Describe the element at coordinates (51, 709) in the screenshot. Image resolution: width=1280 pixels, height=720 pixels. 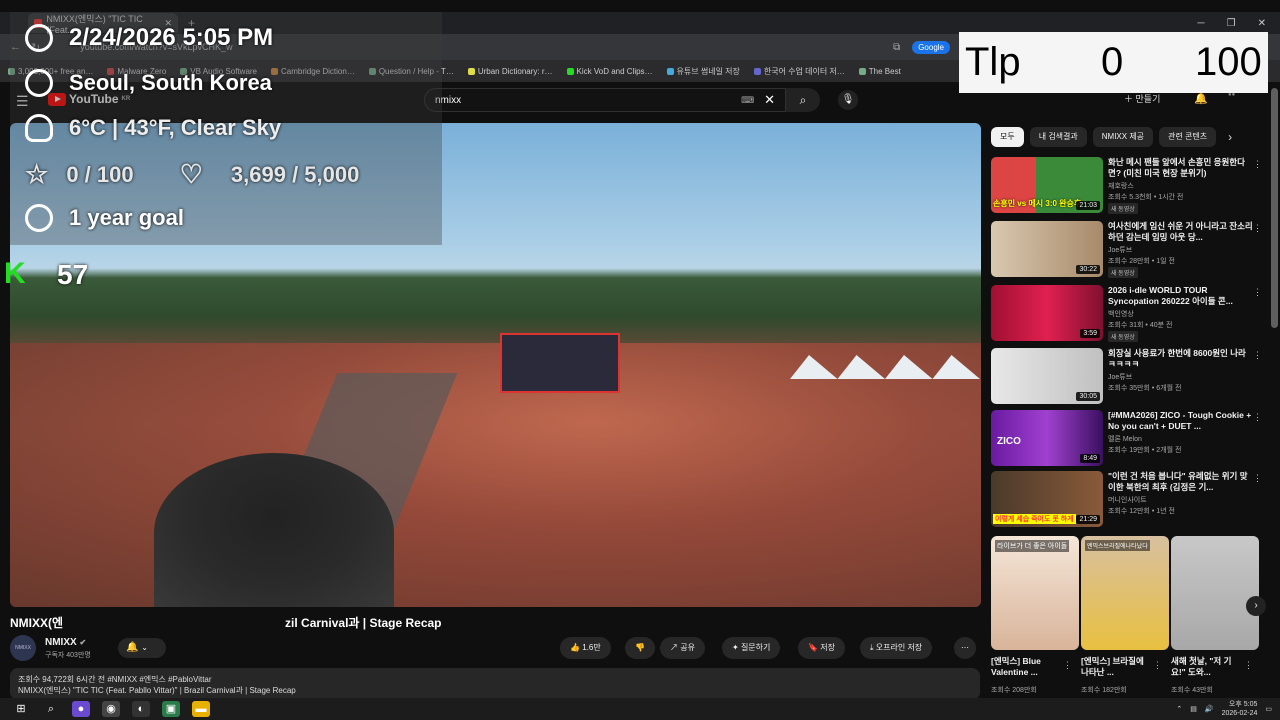
I see `search-icon: ⌕` at that location.